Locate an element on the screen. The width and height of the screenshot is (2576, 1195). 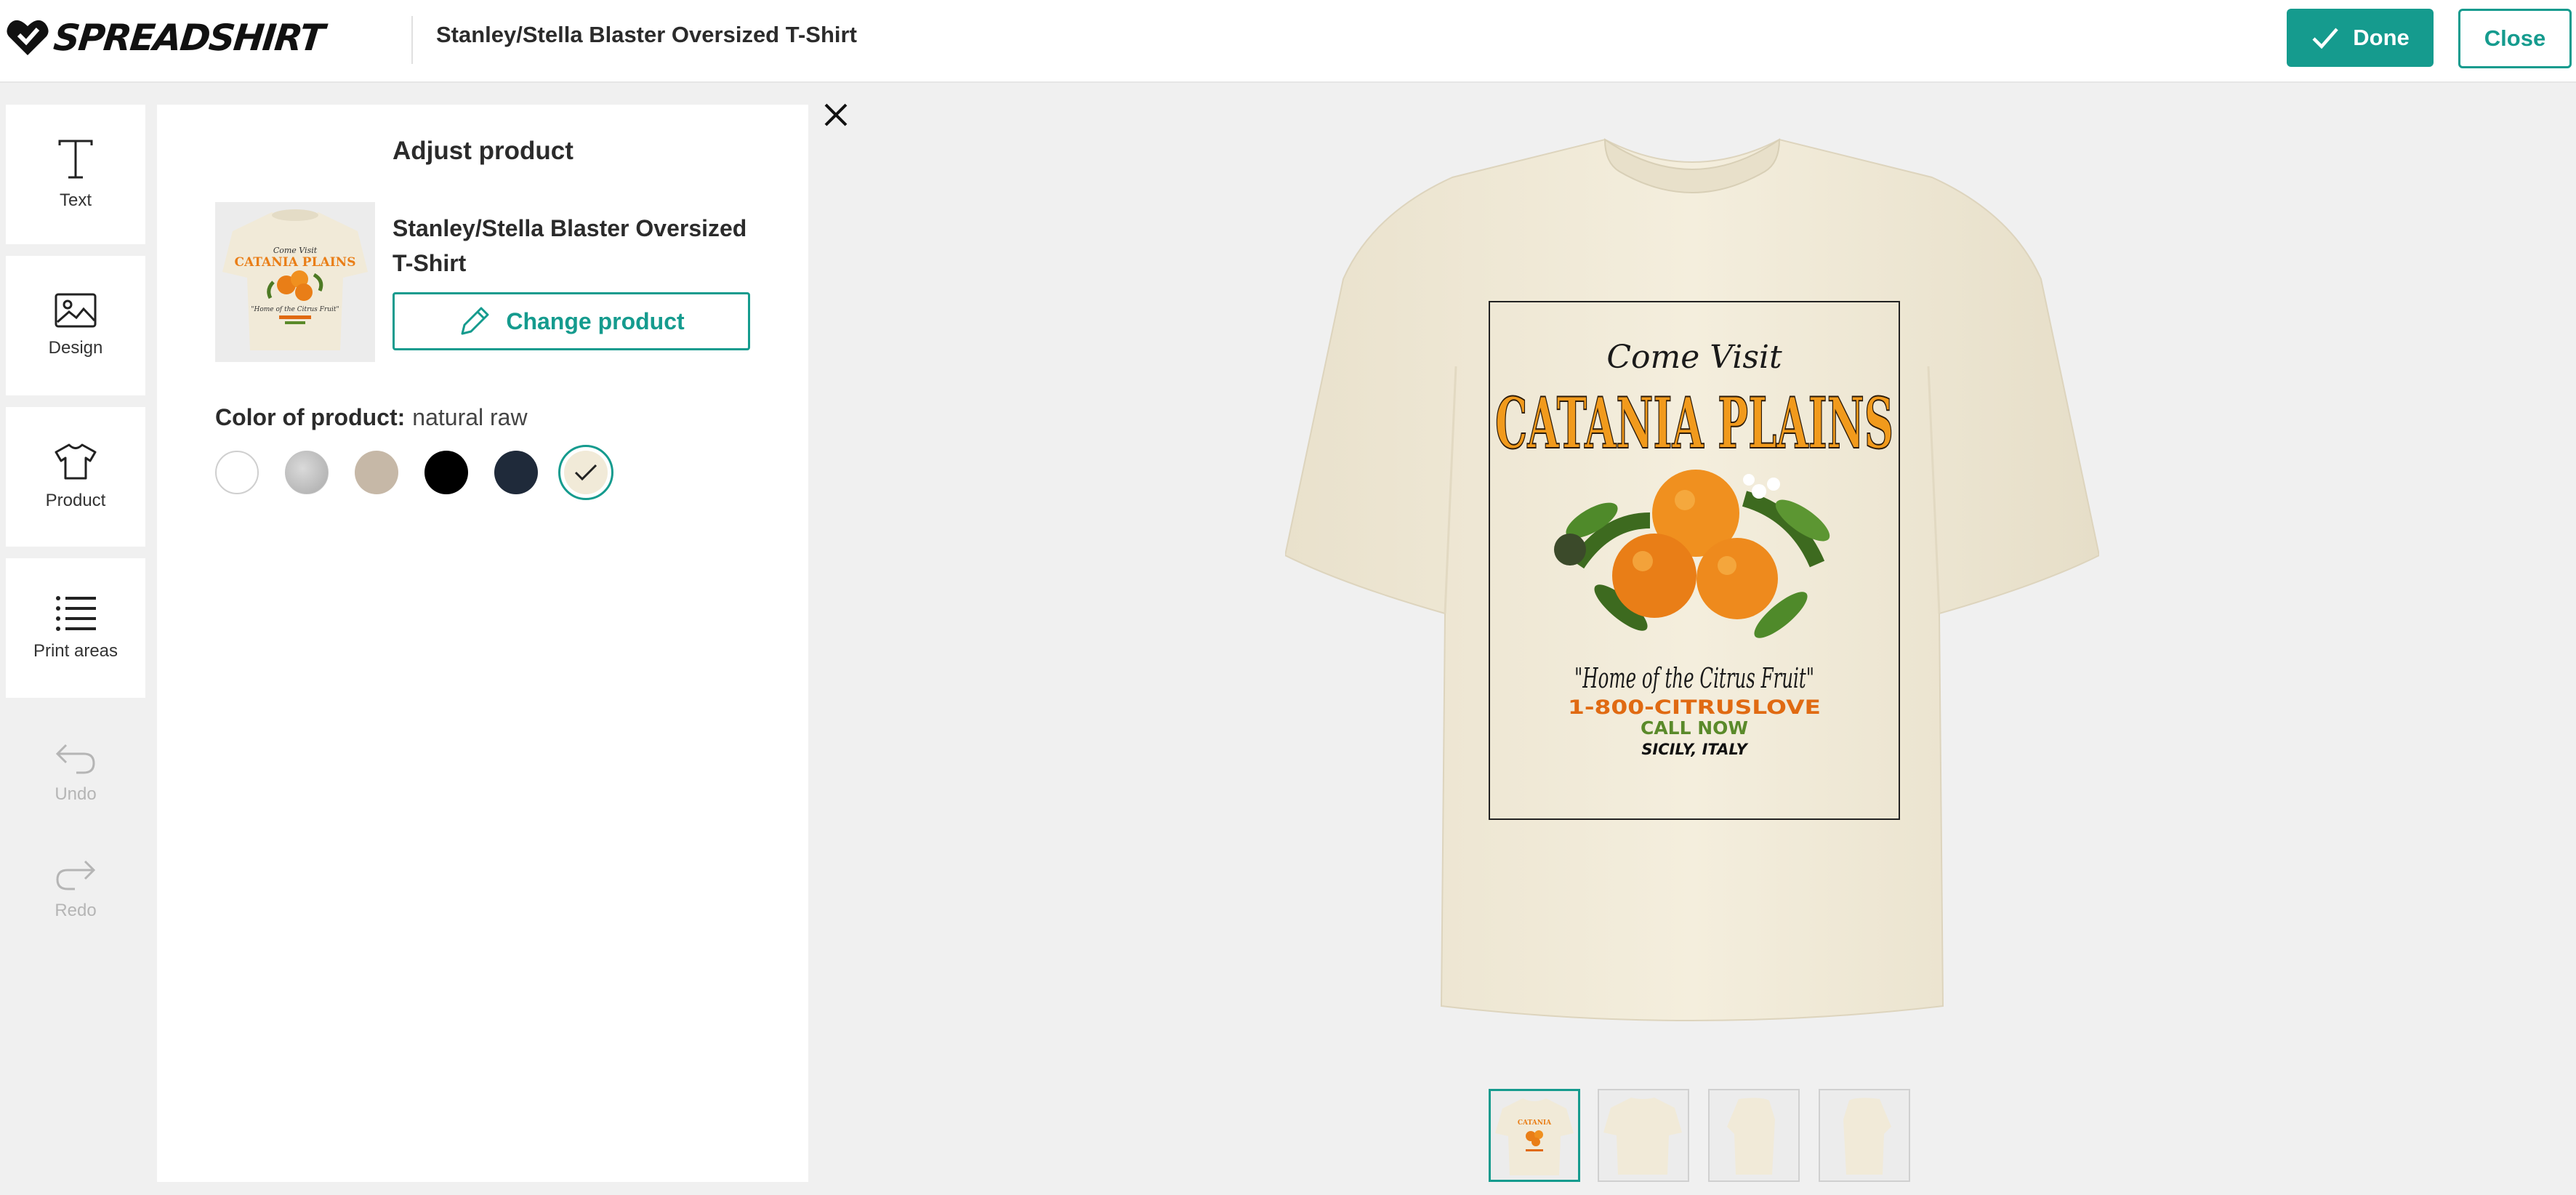
color-label: Color of product: is located at coordinates (310, 417).